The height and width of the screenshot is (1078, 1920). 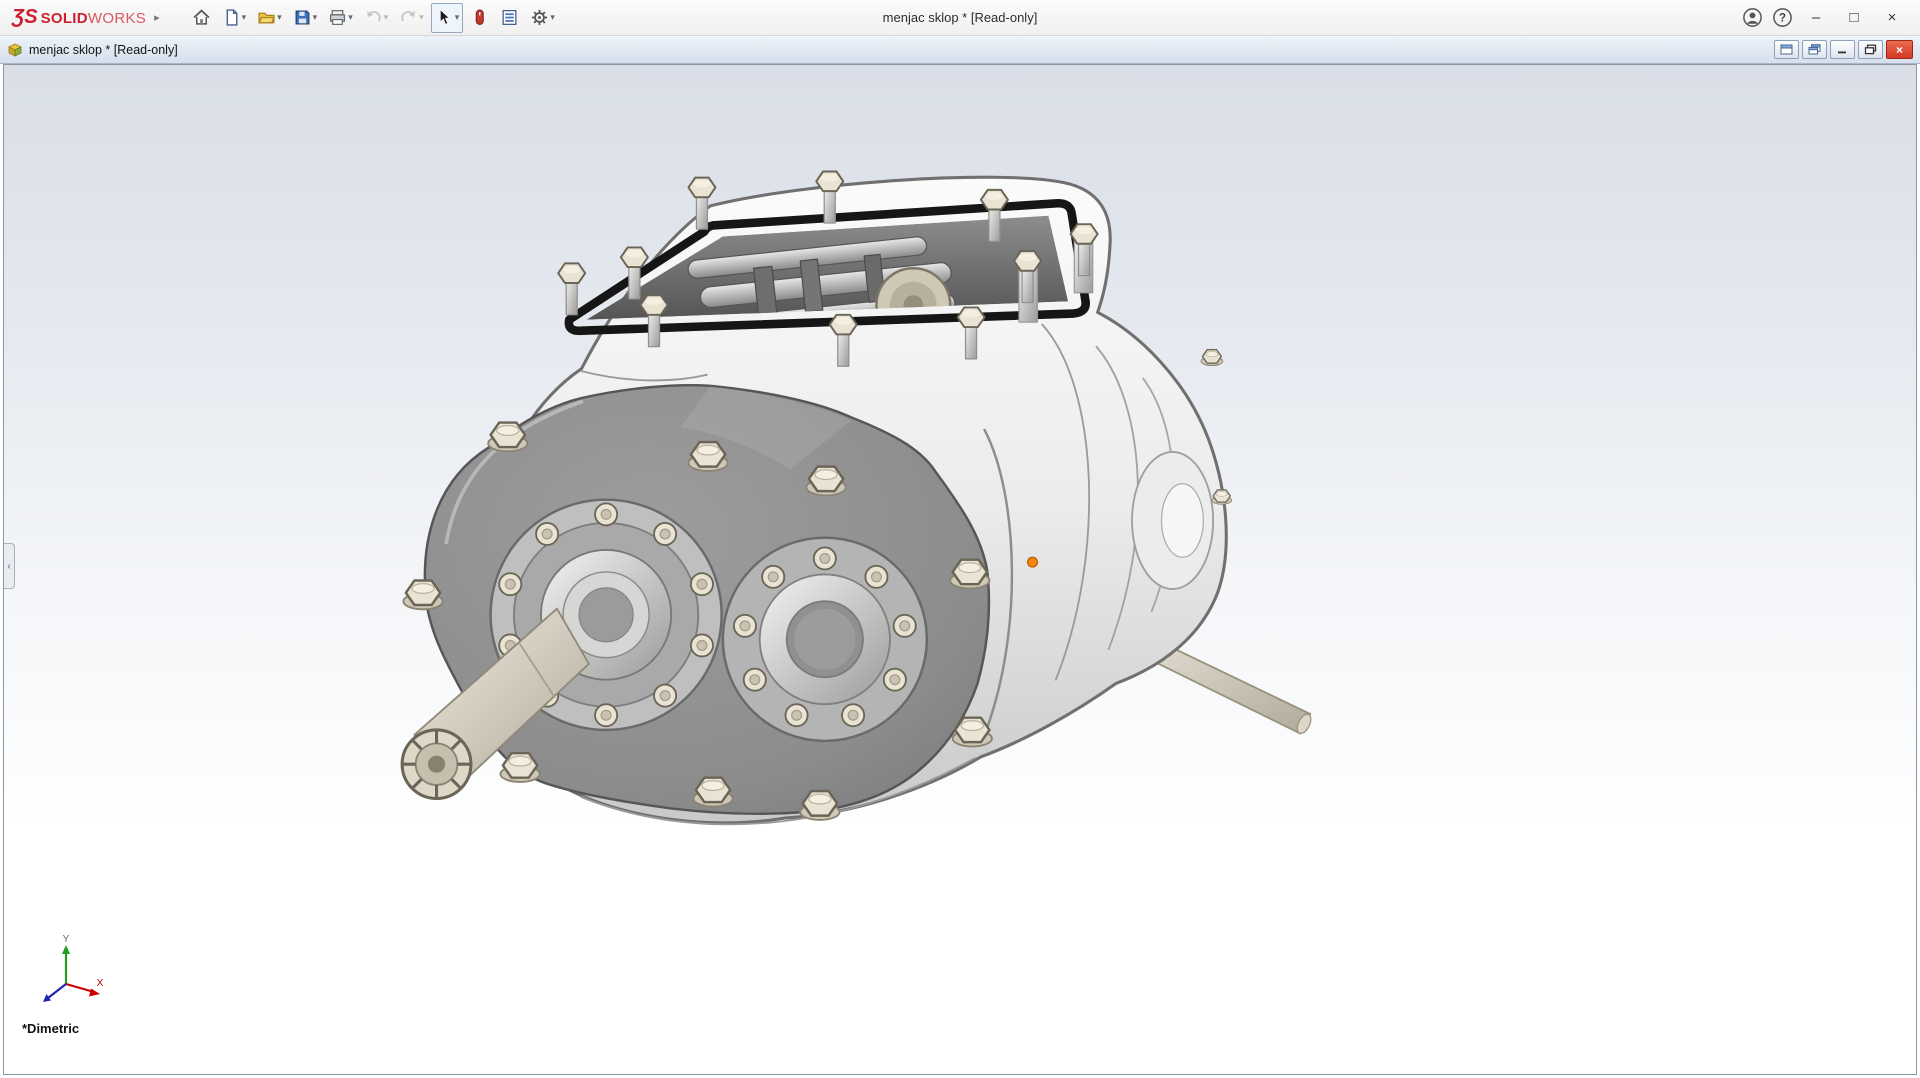 I want to click on solidworks-brand: ƷS SOLID WORKS ▸, so click(x=88, y=17).